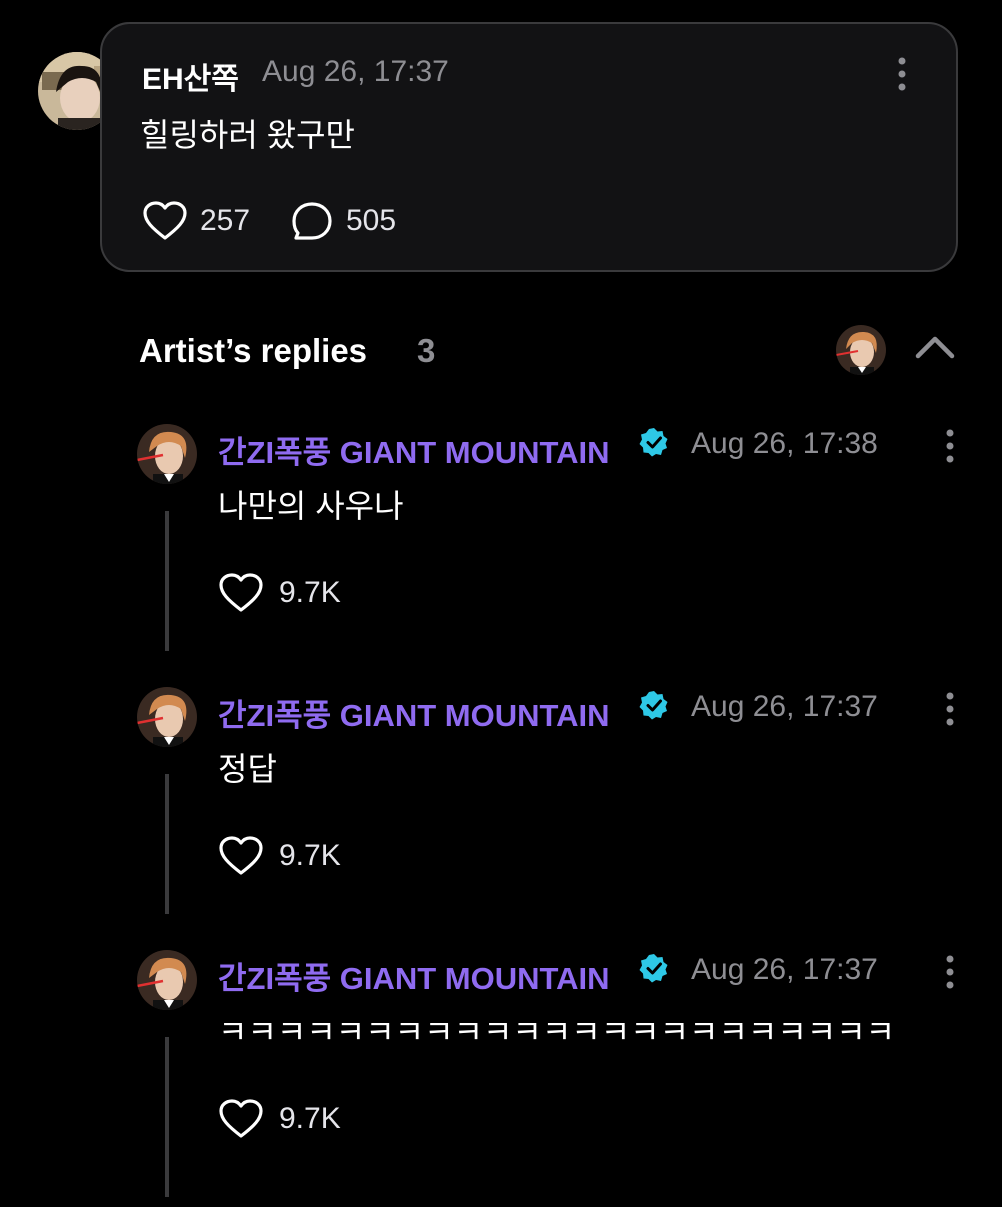  What do you see at coordinates (355, 71) in the screenshot?
I see `post-timestamp: Aug 26, 17:37` at bounding box center [355, 71].